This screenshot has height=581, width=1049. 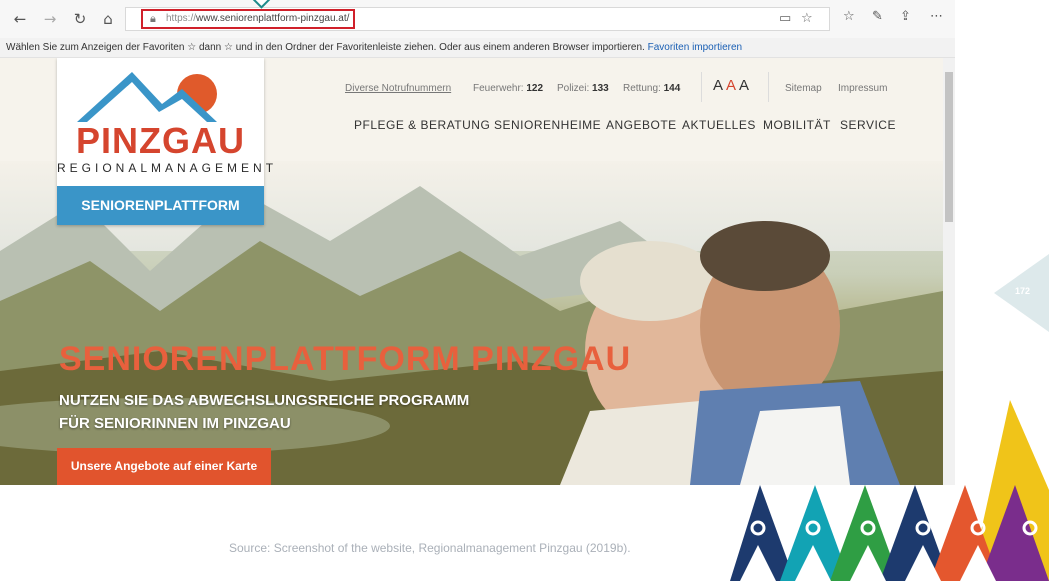 I want to click on favorites-icon: ☆, so click(x=849, y=16).